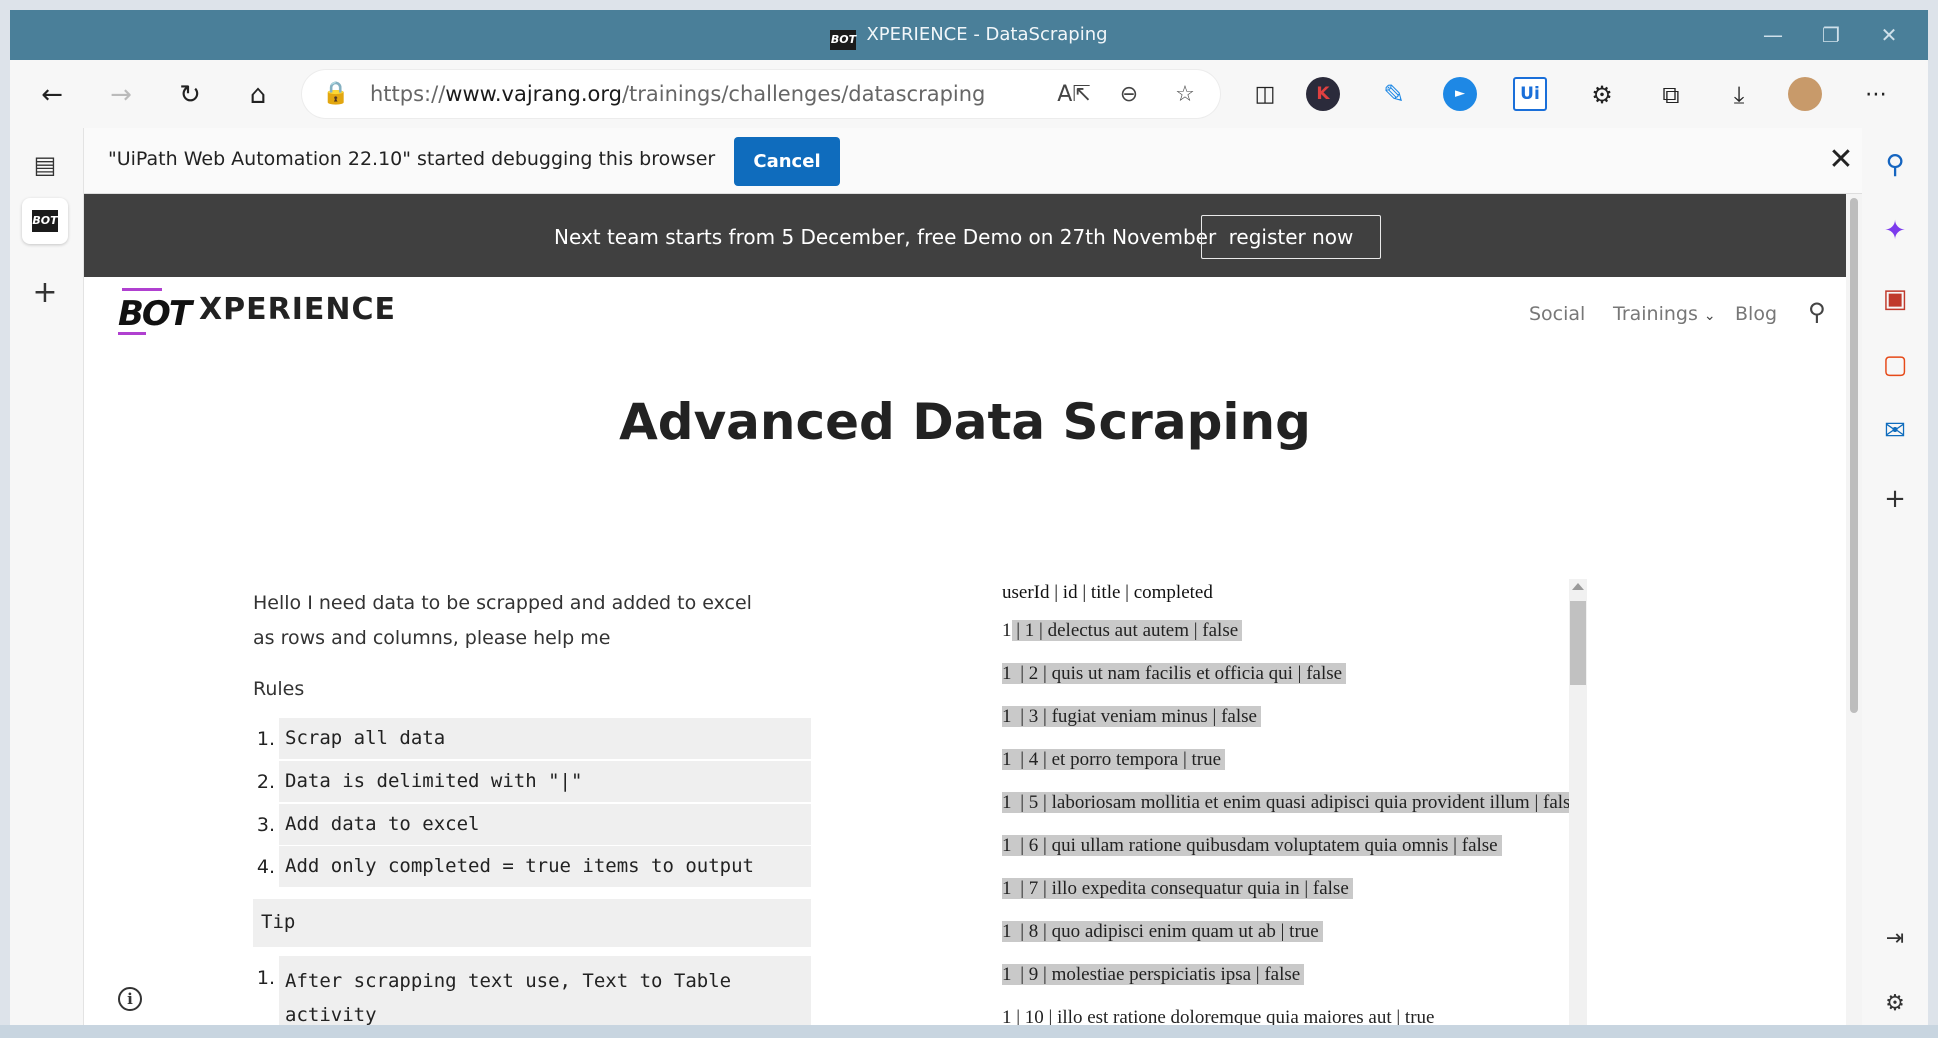 This screenshot has width=1938, height=1038. What do you see at coordinates (1074, 95) in the screenshot?
I see `read-aloud-icon: A⇱` at bounding box center [1074, 95].